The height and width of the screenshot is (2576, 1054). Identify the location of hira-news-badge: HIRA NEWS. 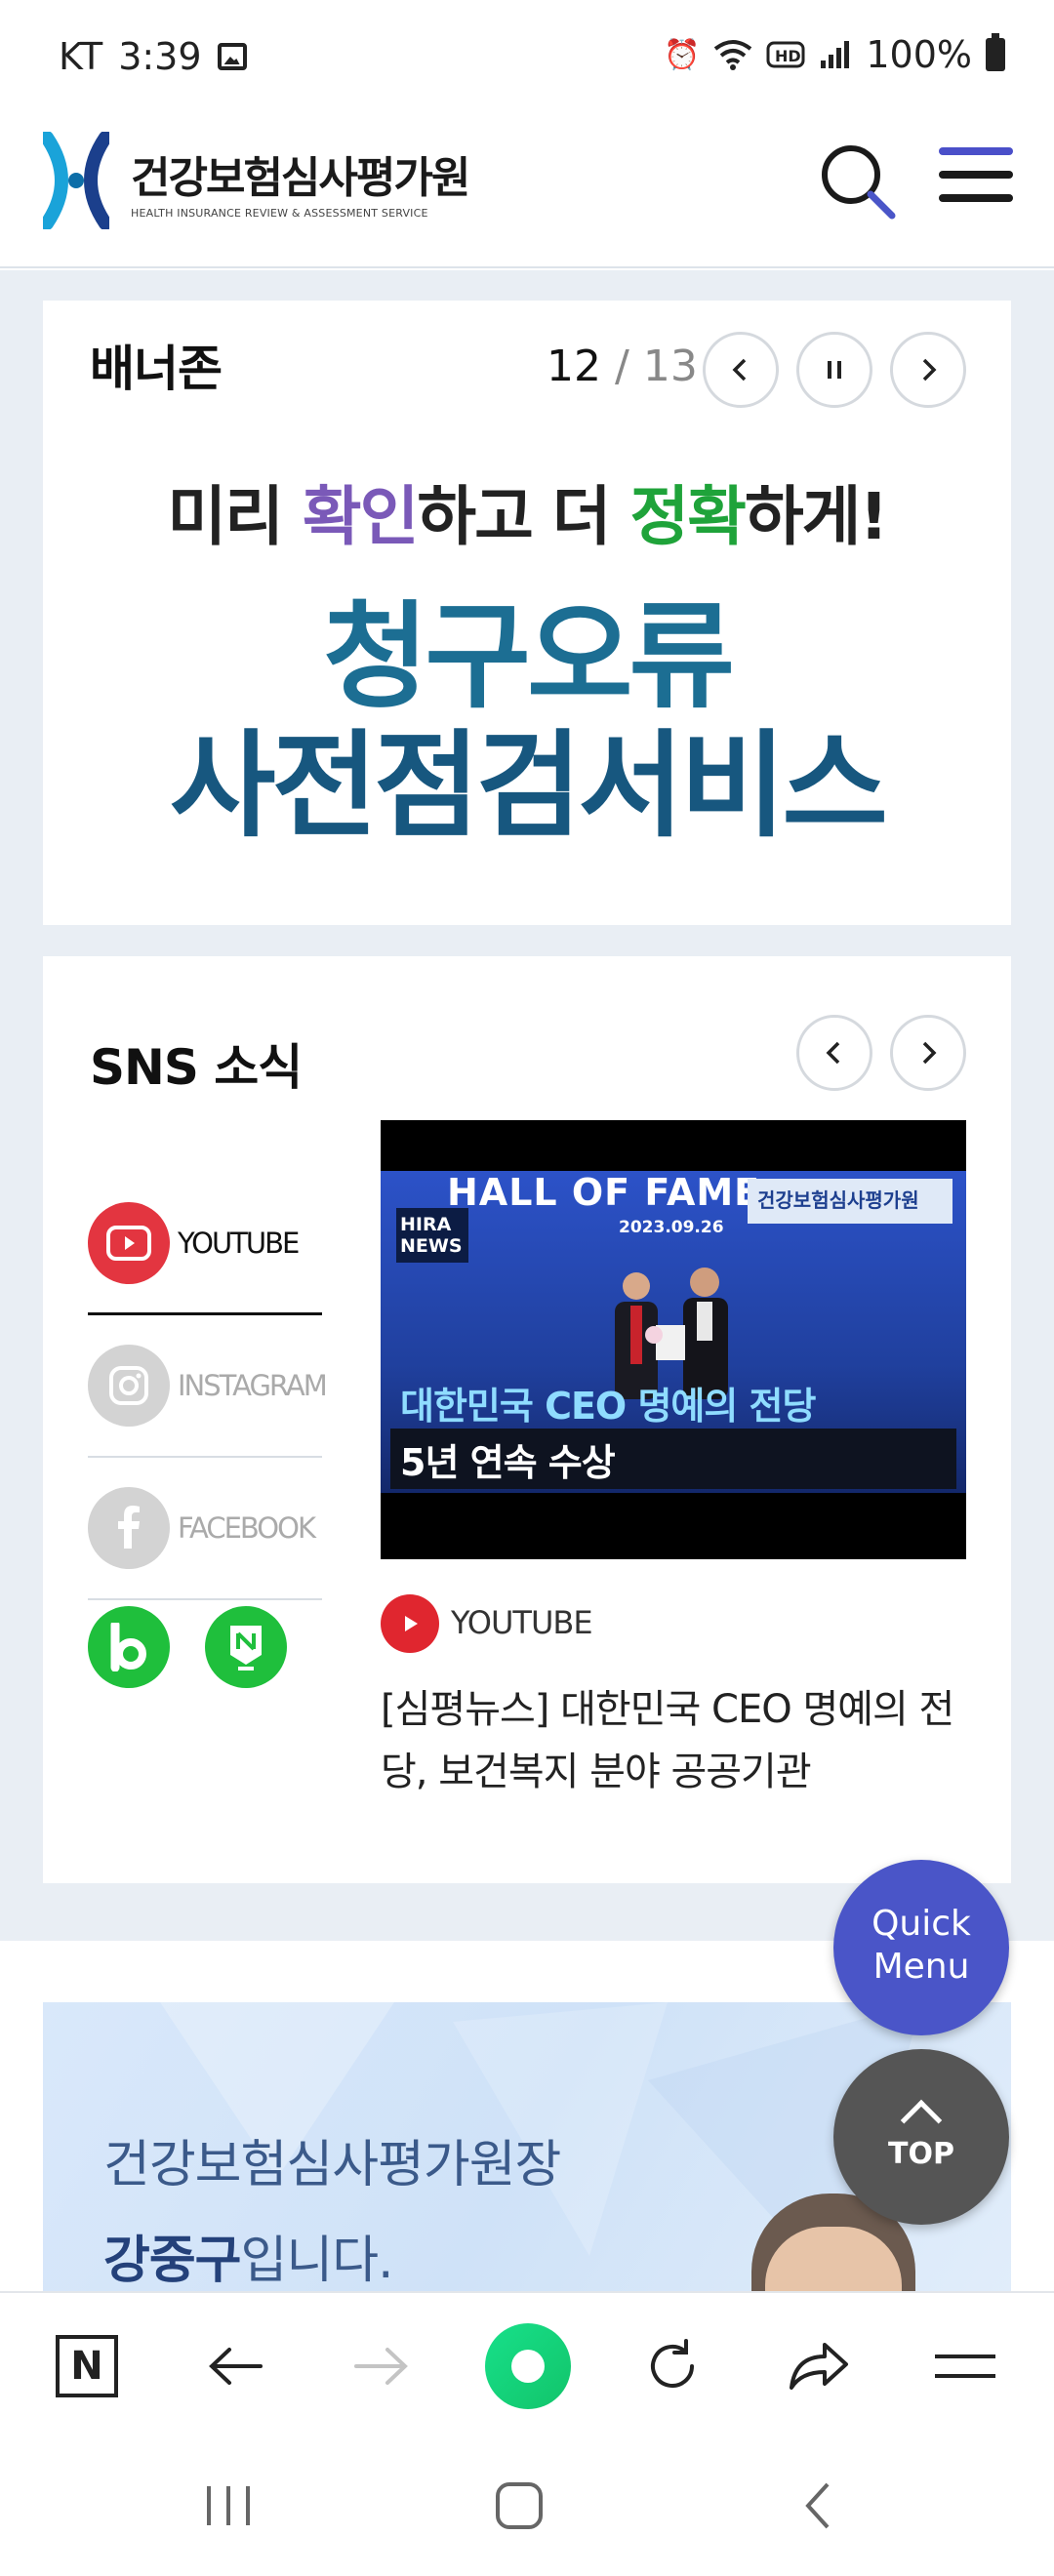
(432, 1235).